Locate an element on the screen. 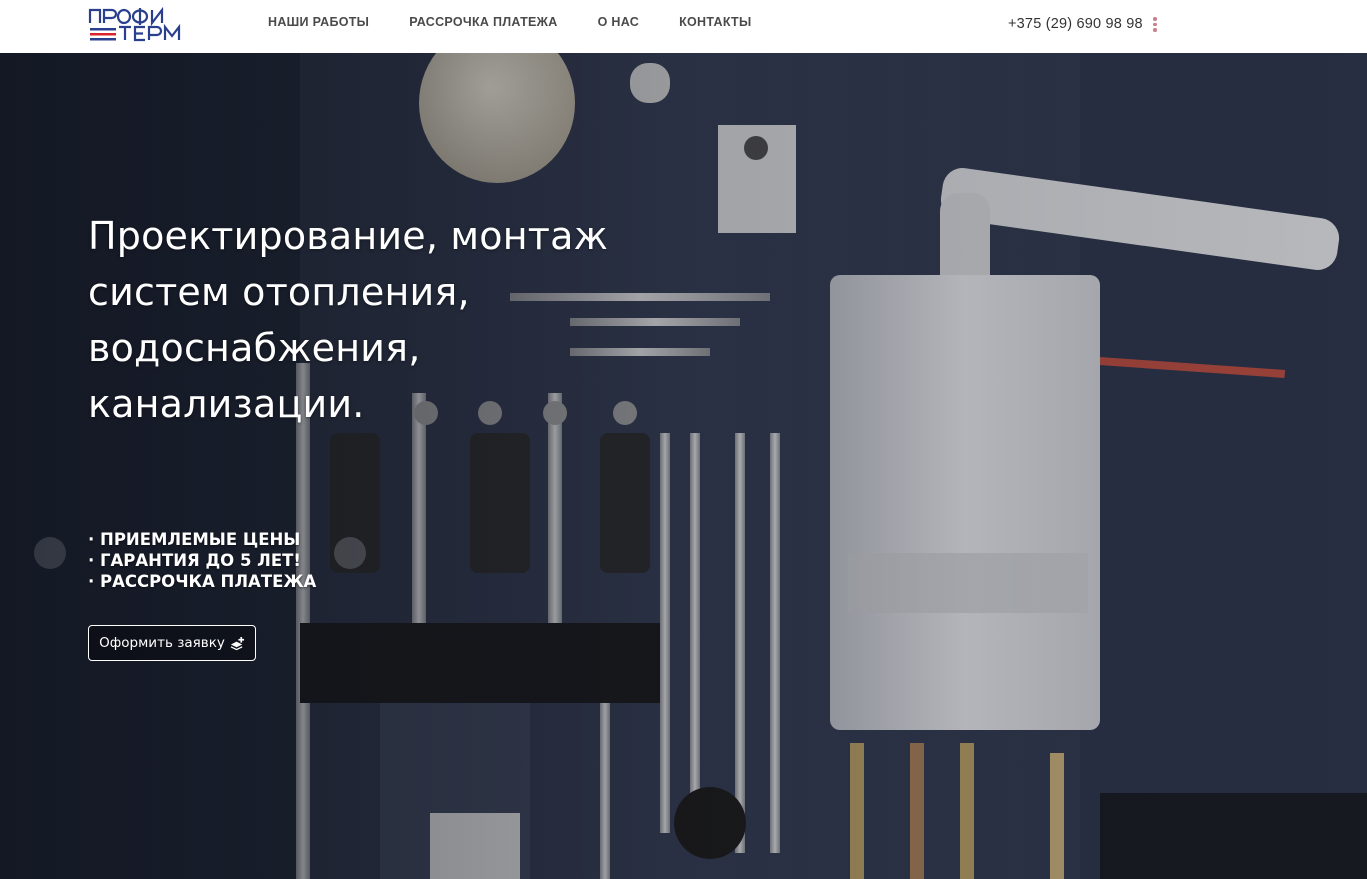  brand-logo is located at coordinates (144, 25).